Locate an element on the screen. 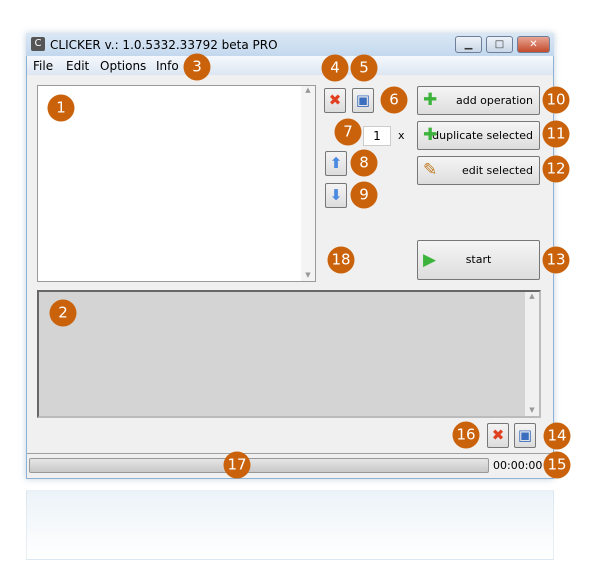  callout-8: 8 is located at coordinates (364, 163).